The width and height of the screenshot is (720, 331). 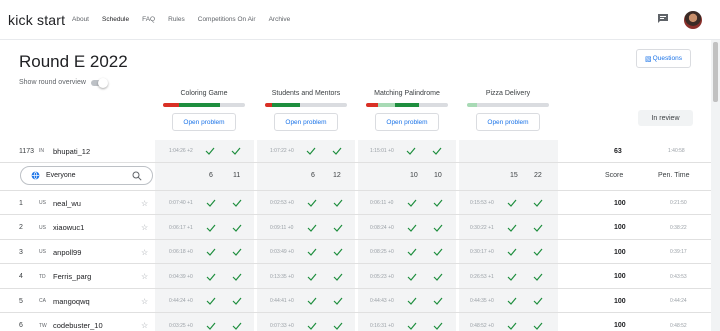 What do you see at coordinates (211, 175) in the screenshot?
I see `solved-count-small: 6` at bounding box center [211, 175].